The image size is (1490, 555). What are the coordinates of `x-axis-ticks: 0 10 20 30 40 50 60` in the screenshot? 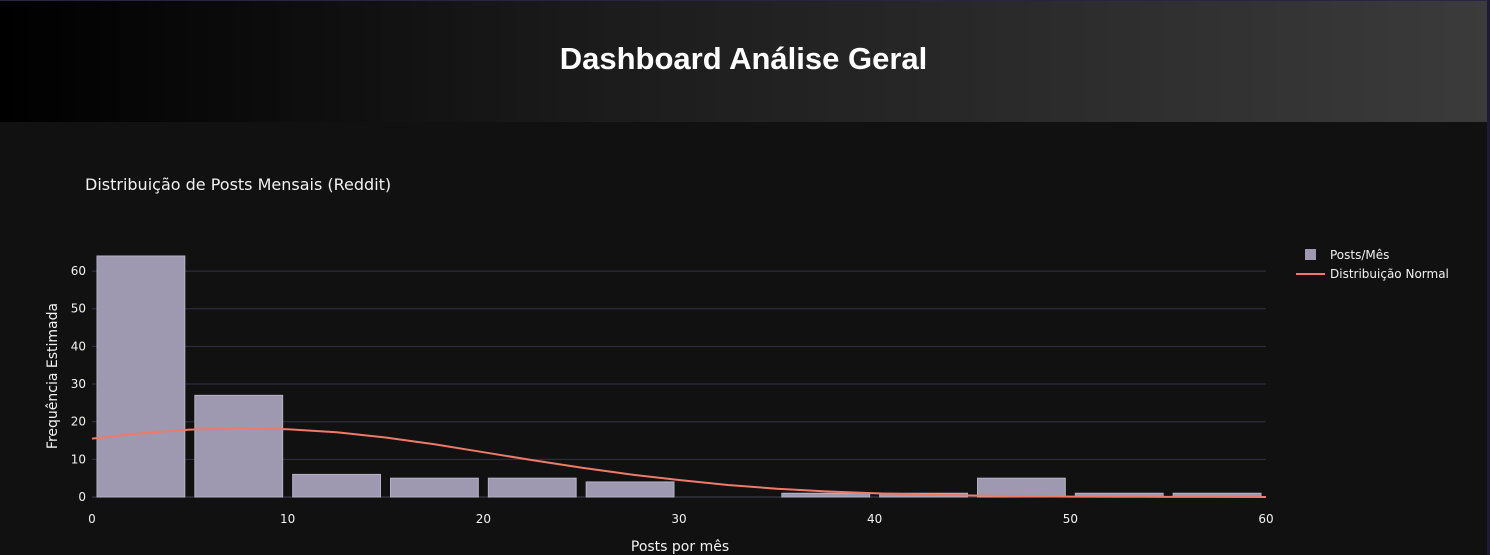 It's located at (680, 519).